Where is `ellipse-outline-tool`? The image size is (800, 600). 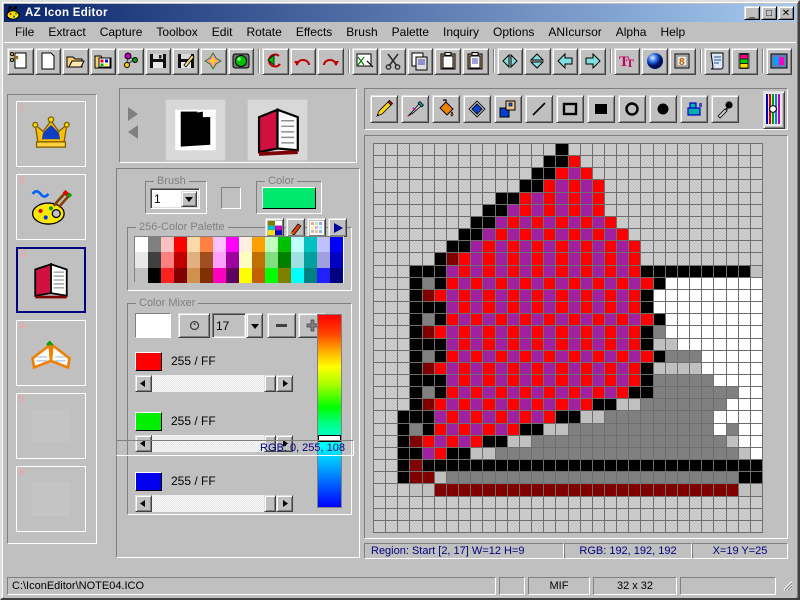
ellipse-outline-tool is located at coordinates (632, 109).